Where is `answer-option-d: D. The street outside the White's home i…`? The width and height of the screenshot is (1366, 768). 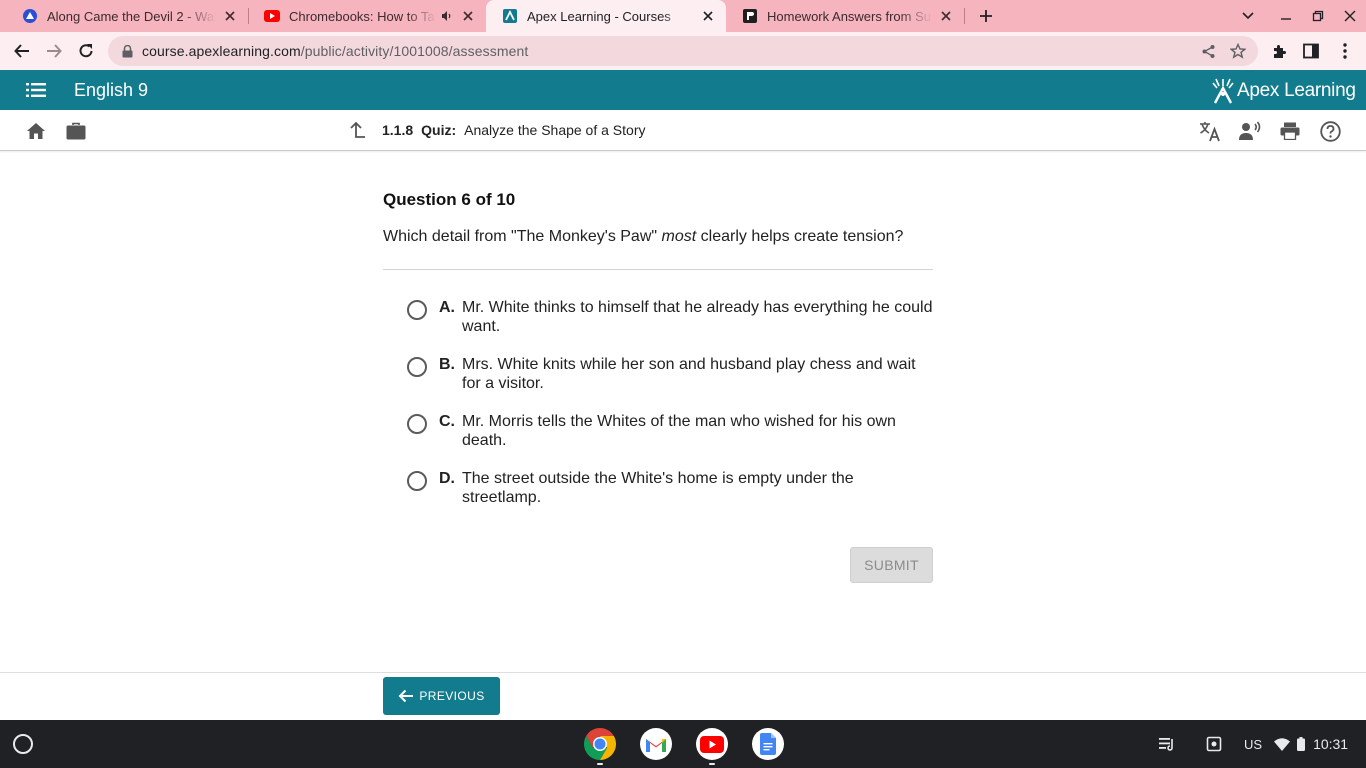 answer-option-d: D. The street outside the White's home i… is located at coordinates (670, 487).